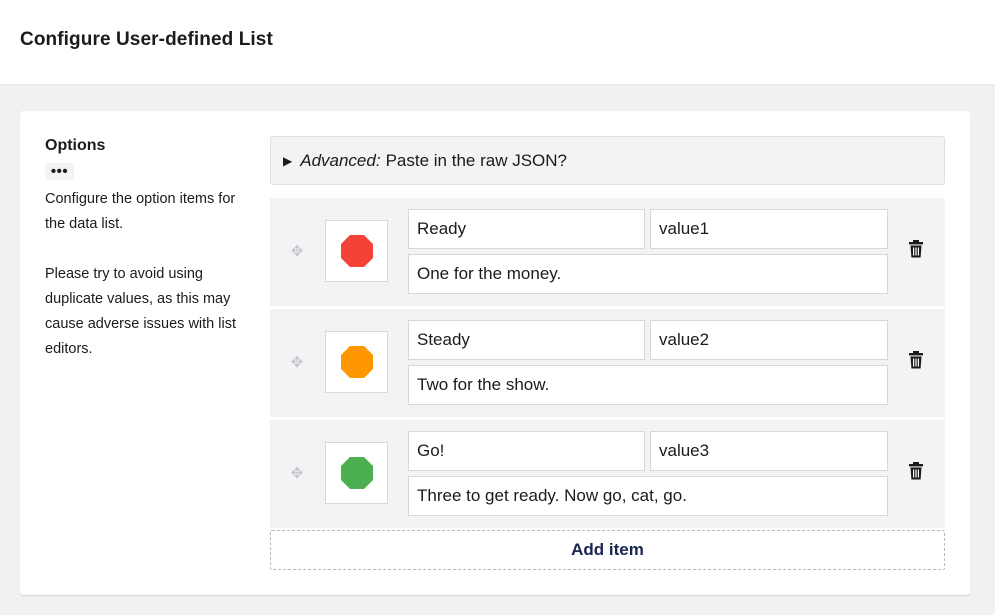 The width and height of the screenshot is (995, 615). What do you see at coordinates (288, 160) in the screenshot?
I see `expand-triangle-icon: ▶` at bounding box center [288, 160].